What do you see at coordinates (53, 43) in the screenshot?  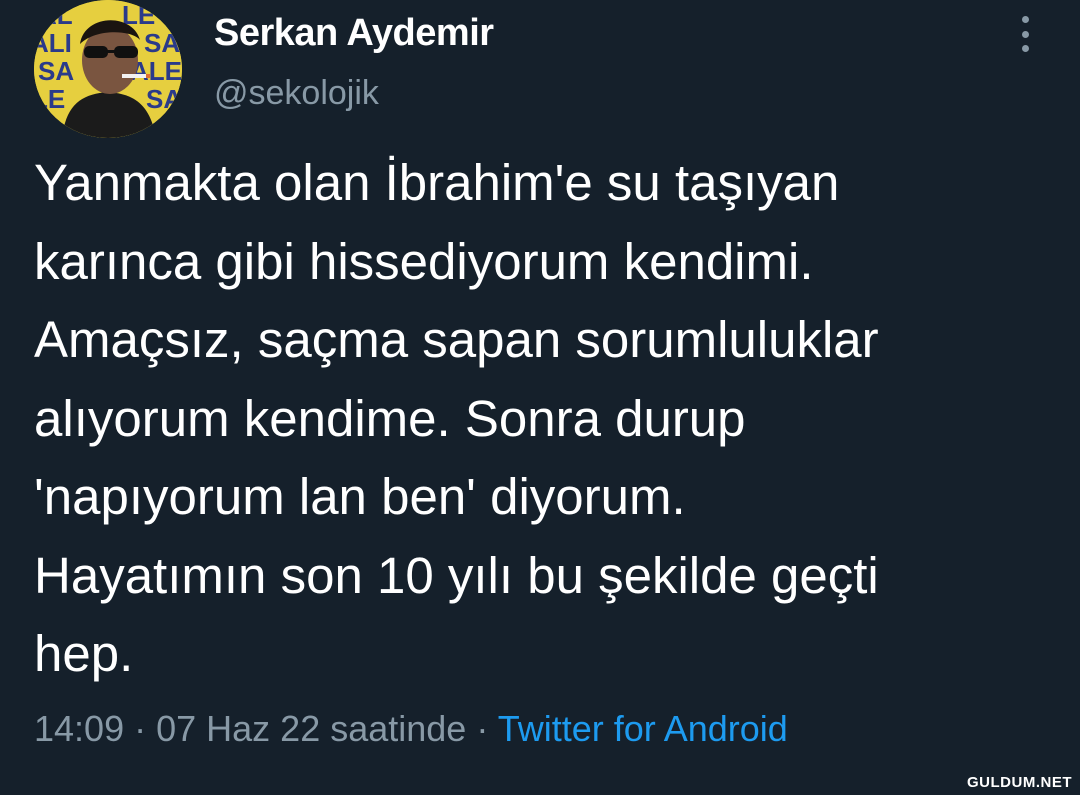 I see `svg-text: ALI` at bounding box center [53, 43].